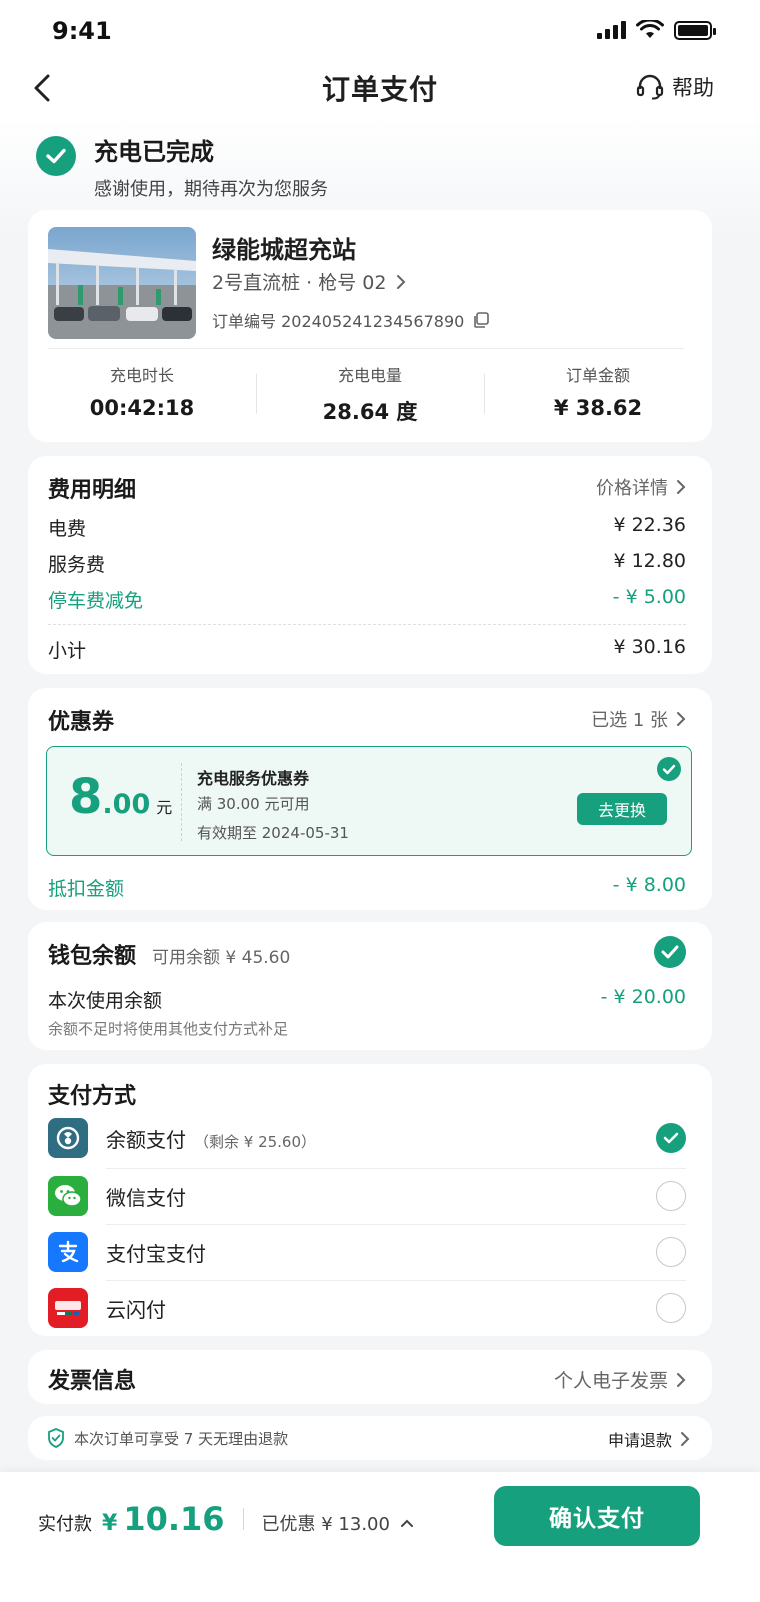 This screenshot has height=1602, width=760. What do you see at coordinates (68, 1196) in the screenshot?
I see `wechat-icon` at bounding box center [68, 1196].